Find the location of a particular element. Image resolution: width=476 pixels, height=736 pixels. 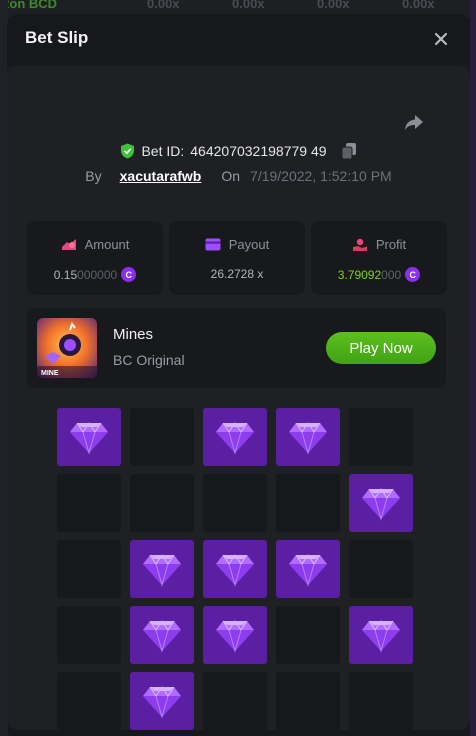

bet-author-row: By xacutarafwb On 7/19/2022, 1:52:10 PM is located at coordinates (238, 176).